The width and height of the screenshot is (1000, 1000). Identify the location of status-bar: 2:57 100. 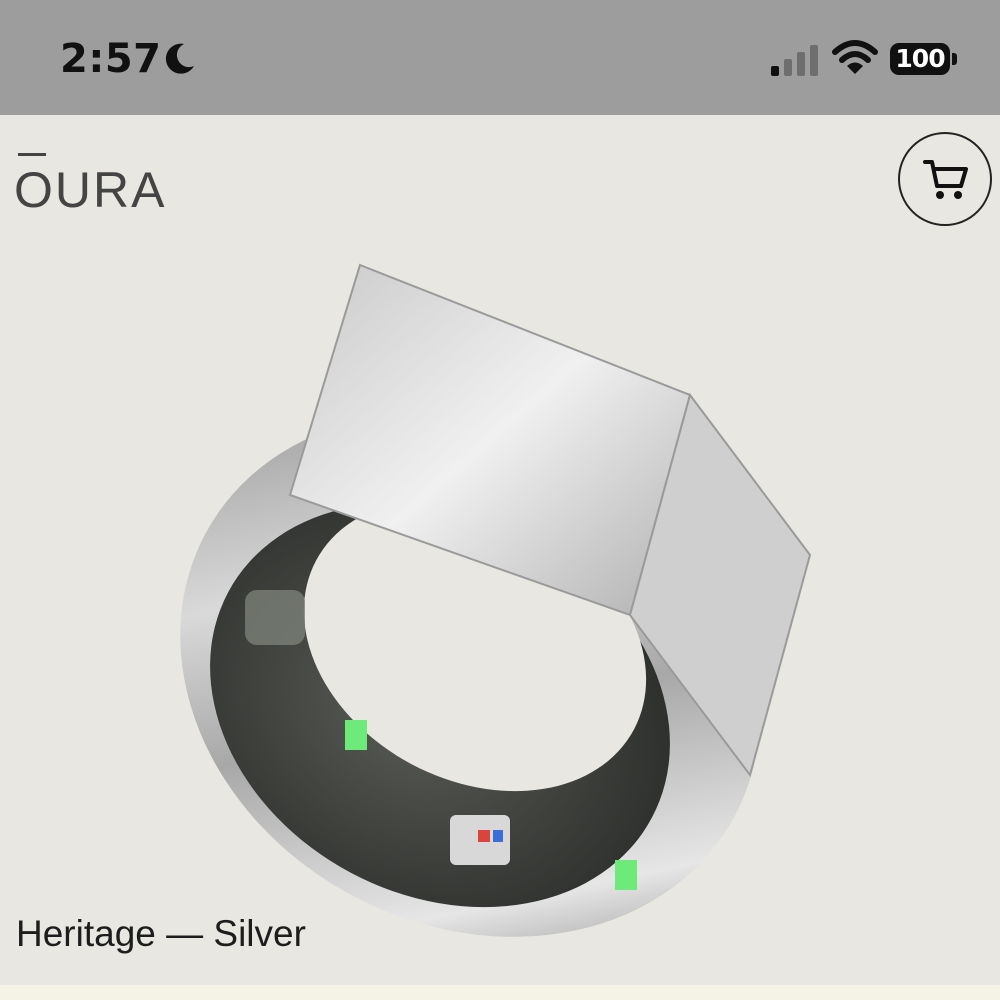
(500, 57).